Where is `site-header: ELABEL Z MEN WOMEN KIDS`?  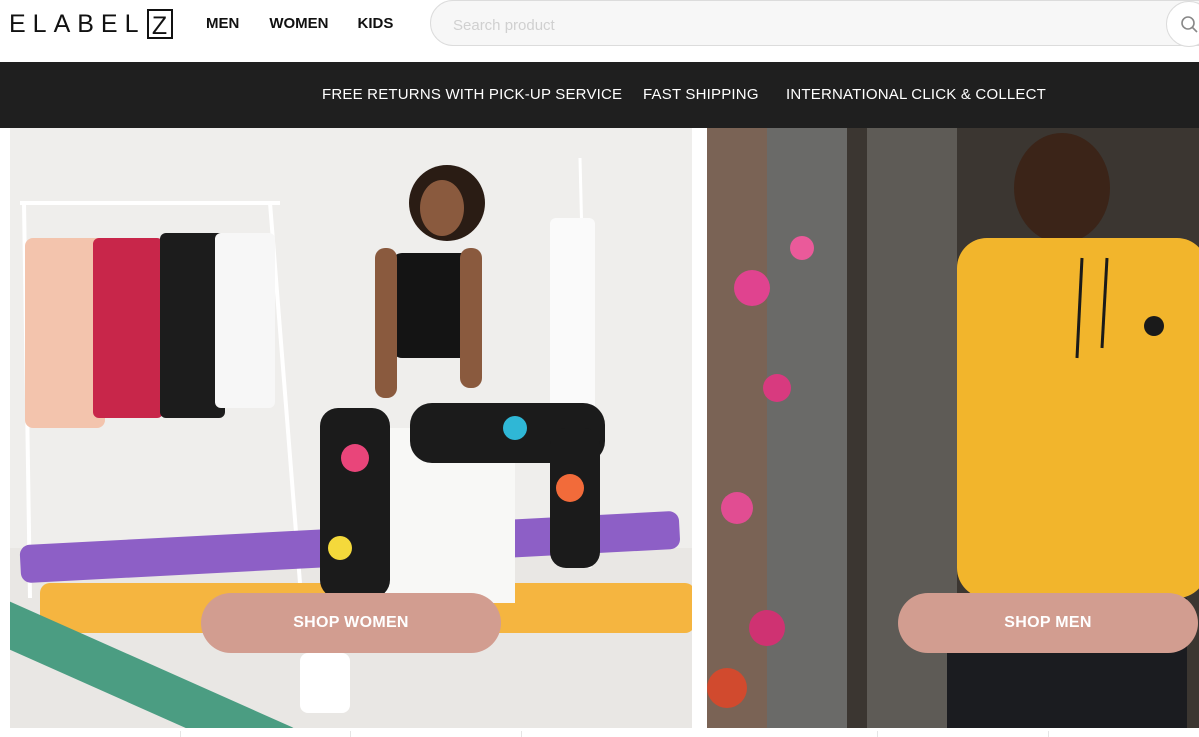
site-header: ELABEL Z MEN WOMEN KIDS is located at coordinates (599, 31).